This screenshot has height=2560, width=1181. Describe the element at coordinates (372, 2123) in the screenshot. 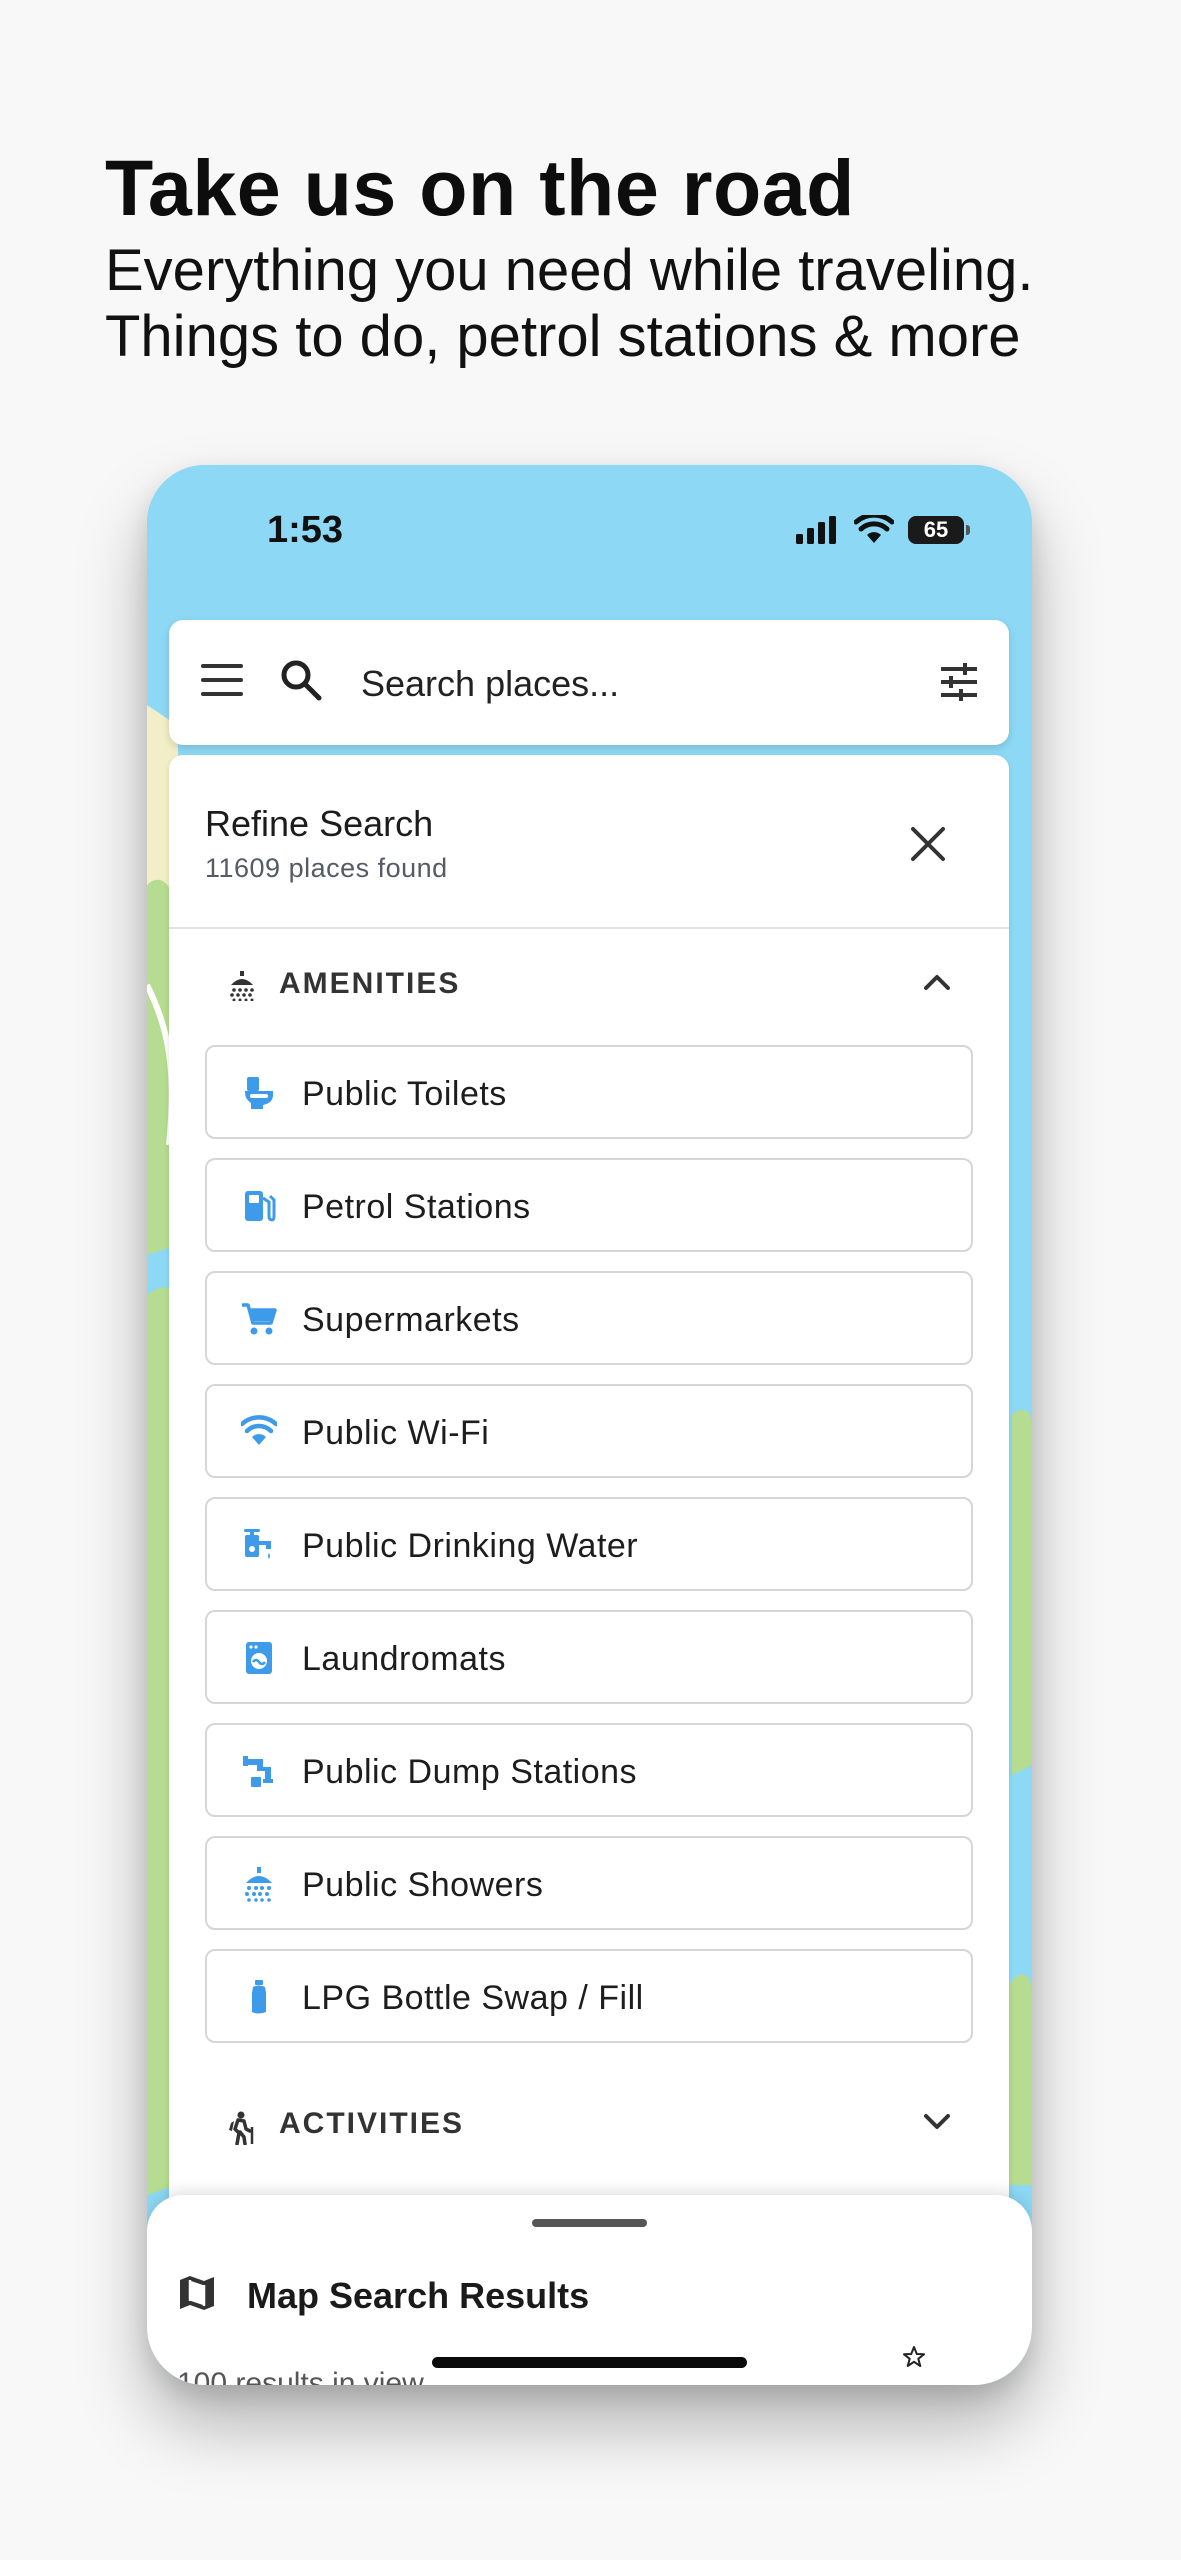

I see `activities-label: ACTIVITIES` at that location.